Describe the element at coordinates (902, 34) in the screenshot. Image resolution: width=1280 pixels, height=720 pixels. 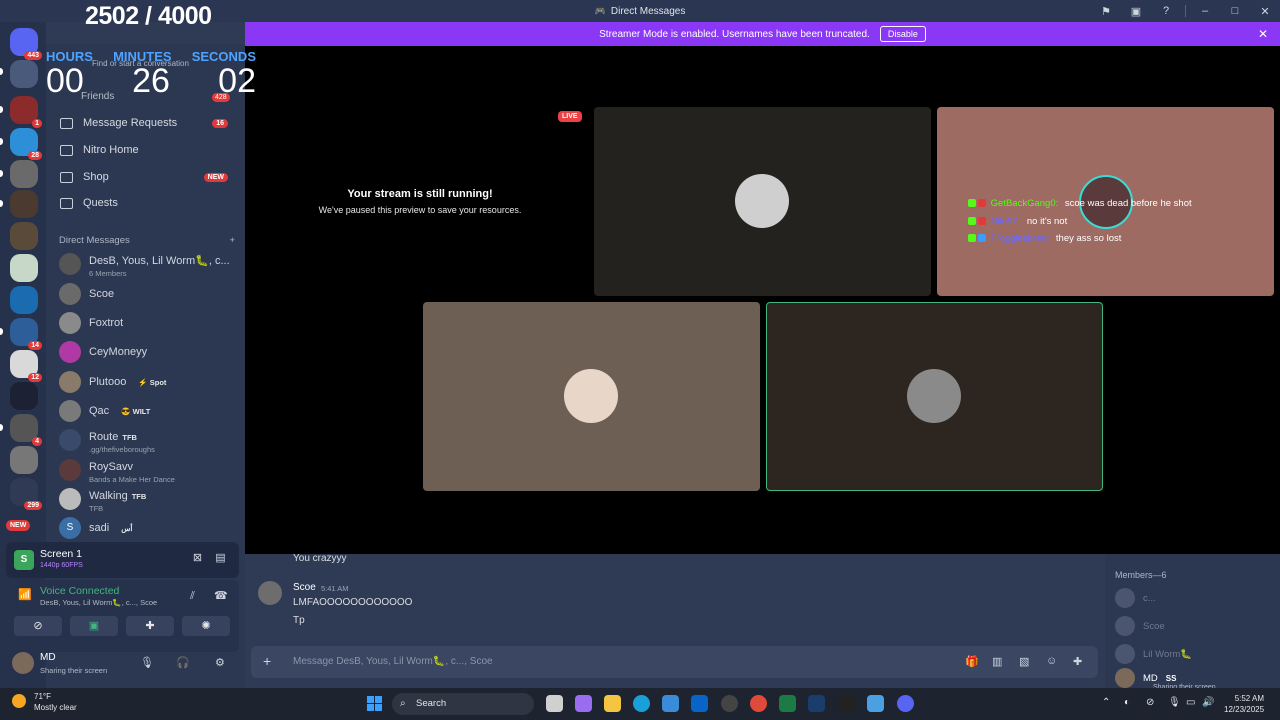
I see `disable-button: Disable` at that location.